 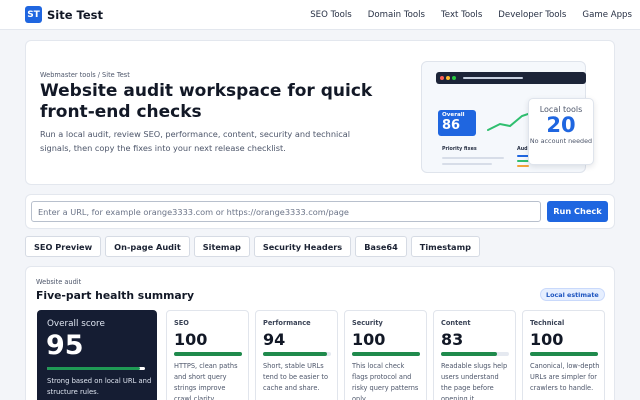 What do you see at coordinates (65, 345) in the screenshot?
I see `overall-score-value: 95` at bounding box center [65, 345].